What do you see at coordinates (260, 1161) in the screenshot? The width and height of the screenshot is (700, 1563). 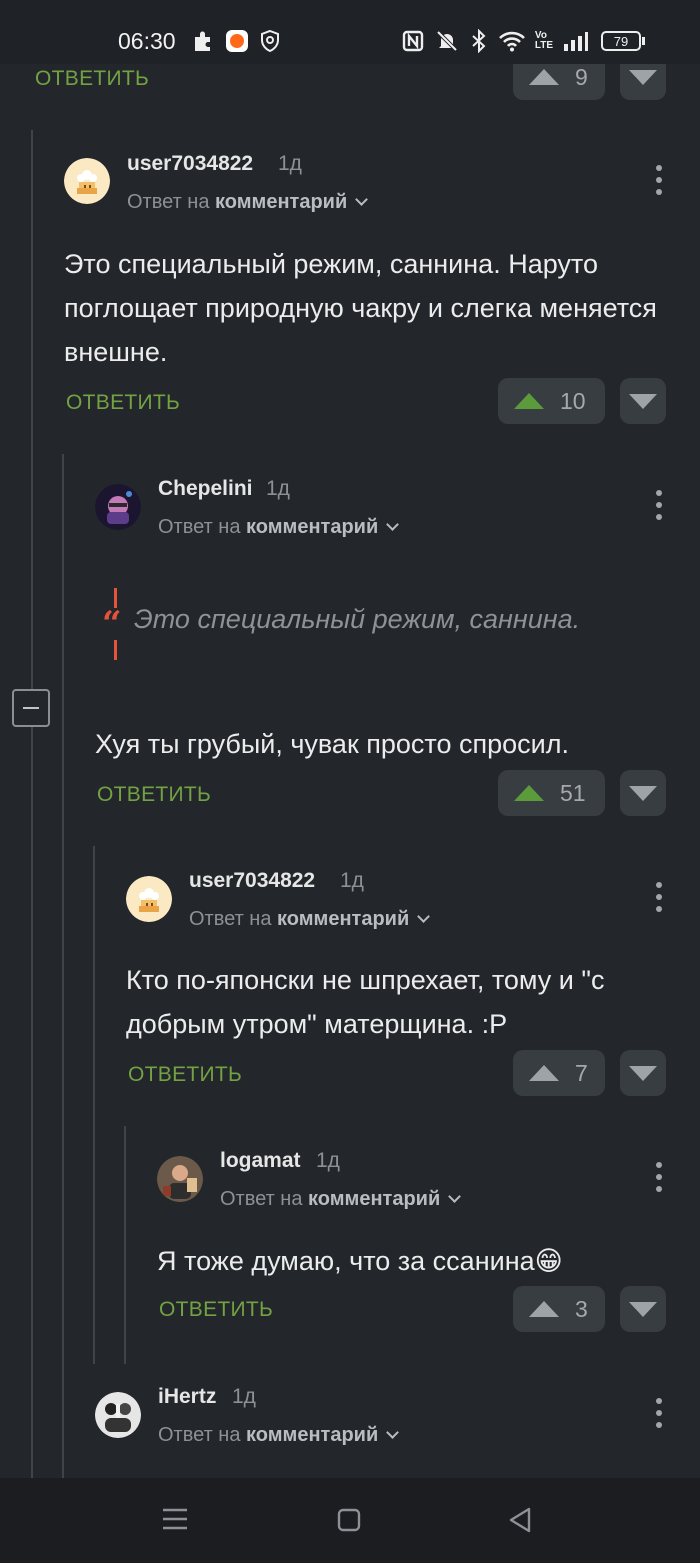 I see `username: logamat` at bounding box center [260, 1161].